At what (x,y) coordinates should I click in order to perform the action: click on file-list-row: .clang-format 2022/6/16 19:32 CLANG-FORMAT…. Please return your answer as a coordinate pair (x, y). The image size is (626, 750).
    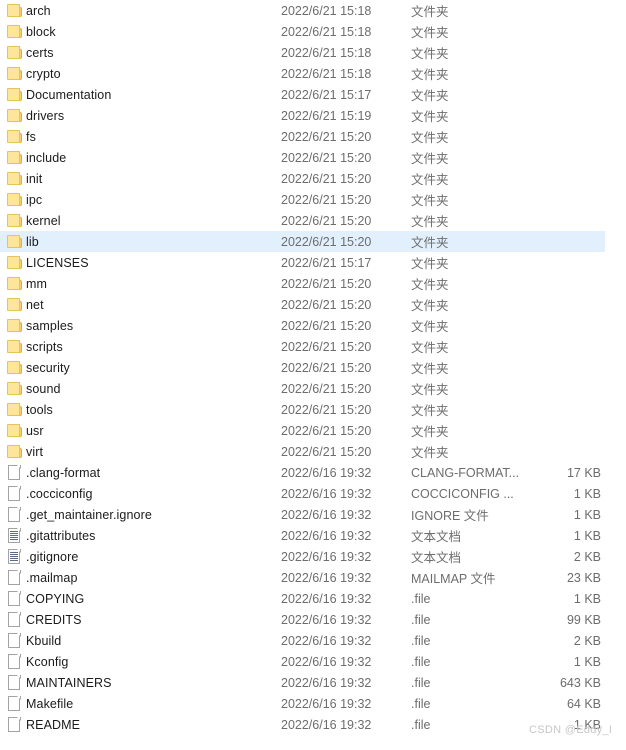
    Looking at the image, I should click on (313, 472).